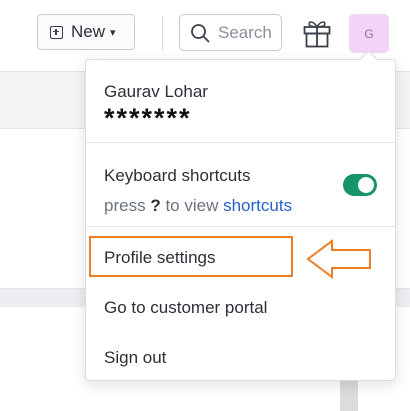  What do you see at coordinates (257, 205) in the screenshot?
I see `shortcuts-link: shortcuts` at bounding box center [257, 205].